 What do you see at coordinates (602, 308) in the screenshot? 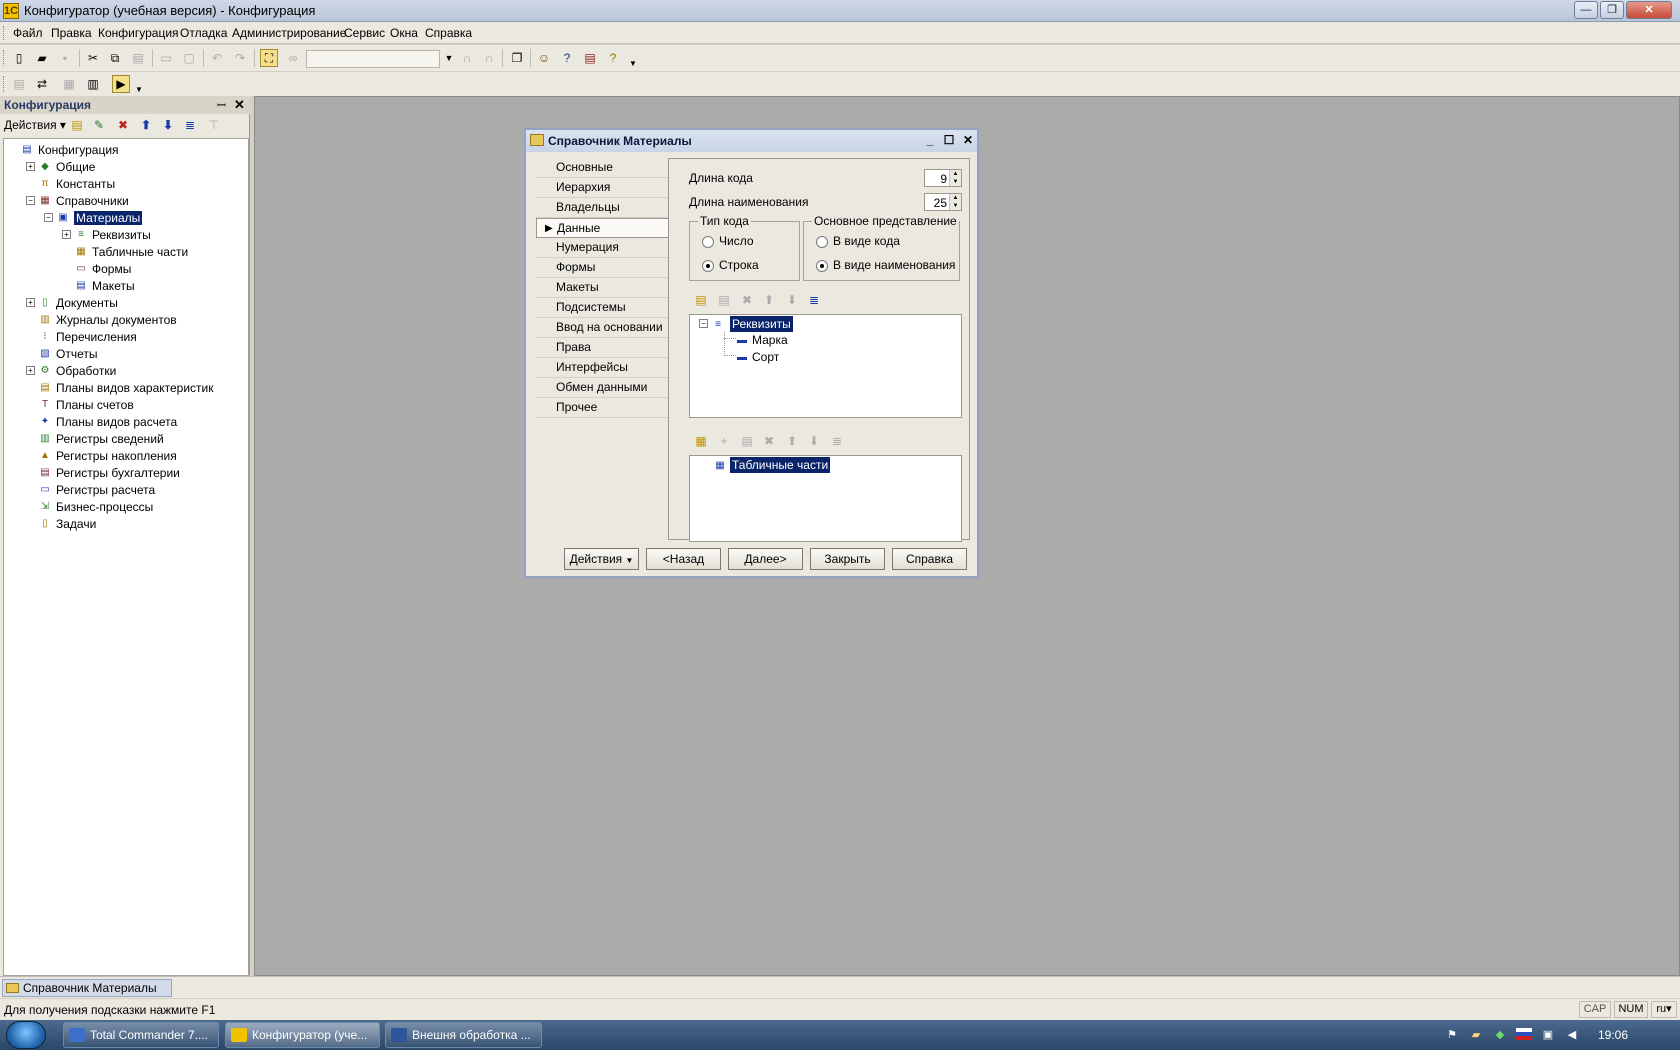
I see `tab-7: Подсистемы` at bounding box center [602, 308].